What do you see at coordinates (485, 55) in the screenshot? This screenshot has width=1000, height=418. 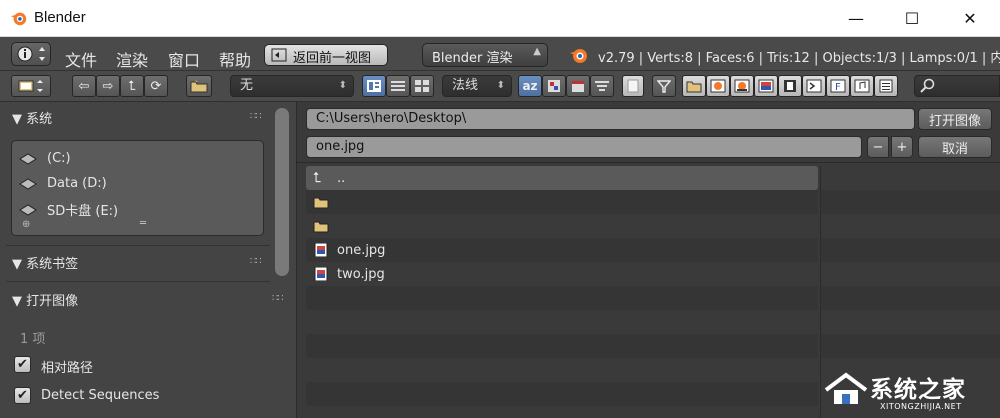 I see `render-engine-dropdown: Blender 渲染 ▲` at bounding box center [485, 55].